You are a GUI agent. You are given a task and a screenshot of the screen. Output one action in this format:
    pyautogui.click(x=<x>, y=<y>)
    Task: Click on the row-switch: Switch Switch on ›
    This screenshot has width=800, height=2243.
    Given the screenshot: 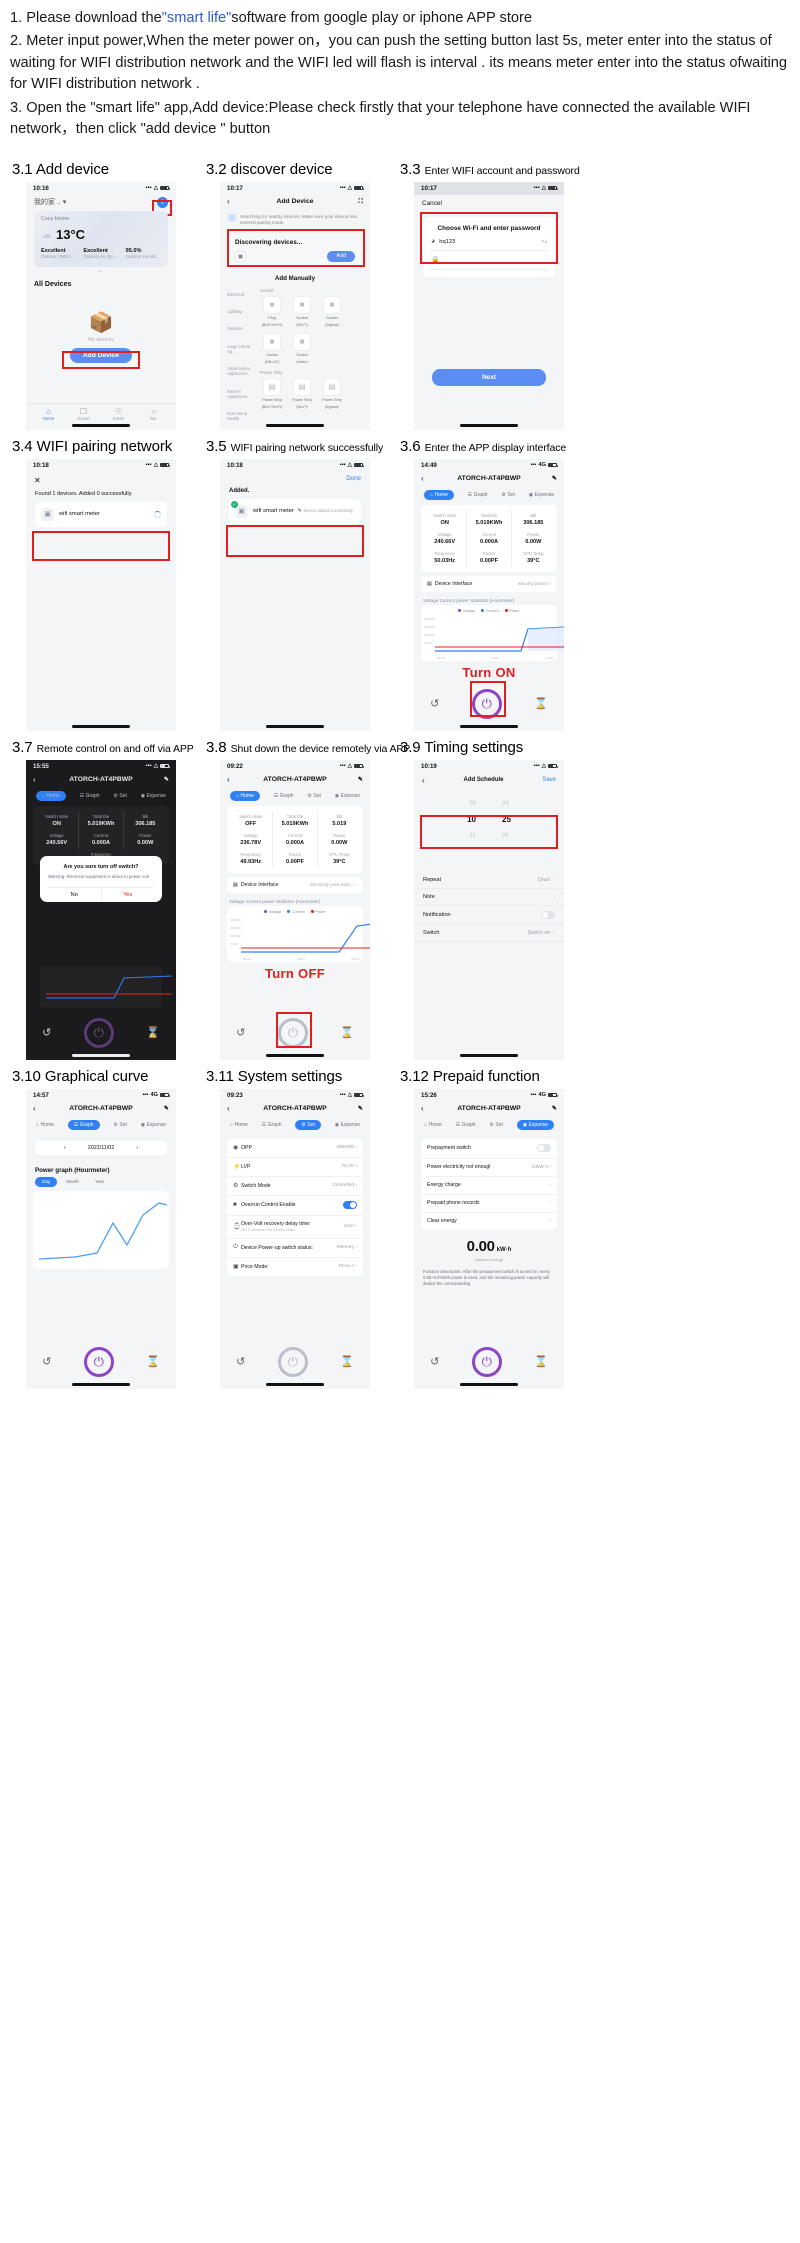 What is the action you would take?
    pyautogui.click(x=489, y=933)
    